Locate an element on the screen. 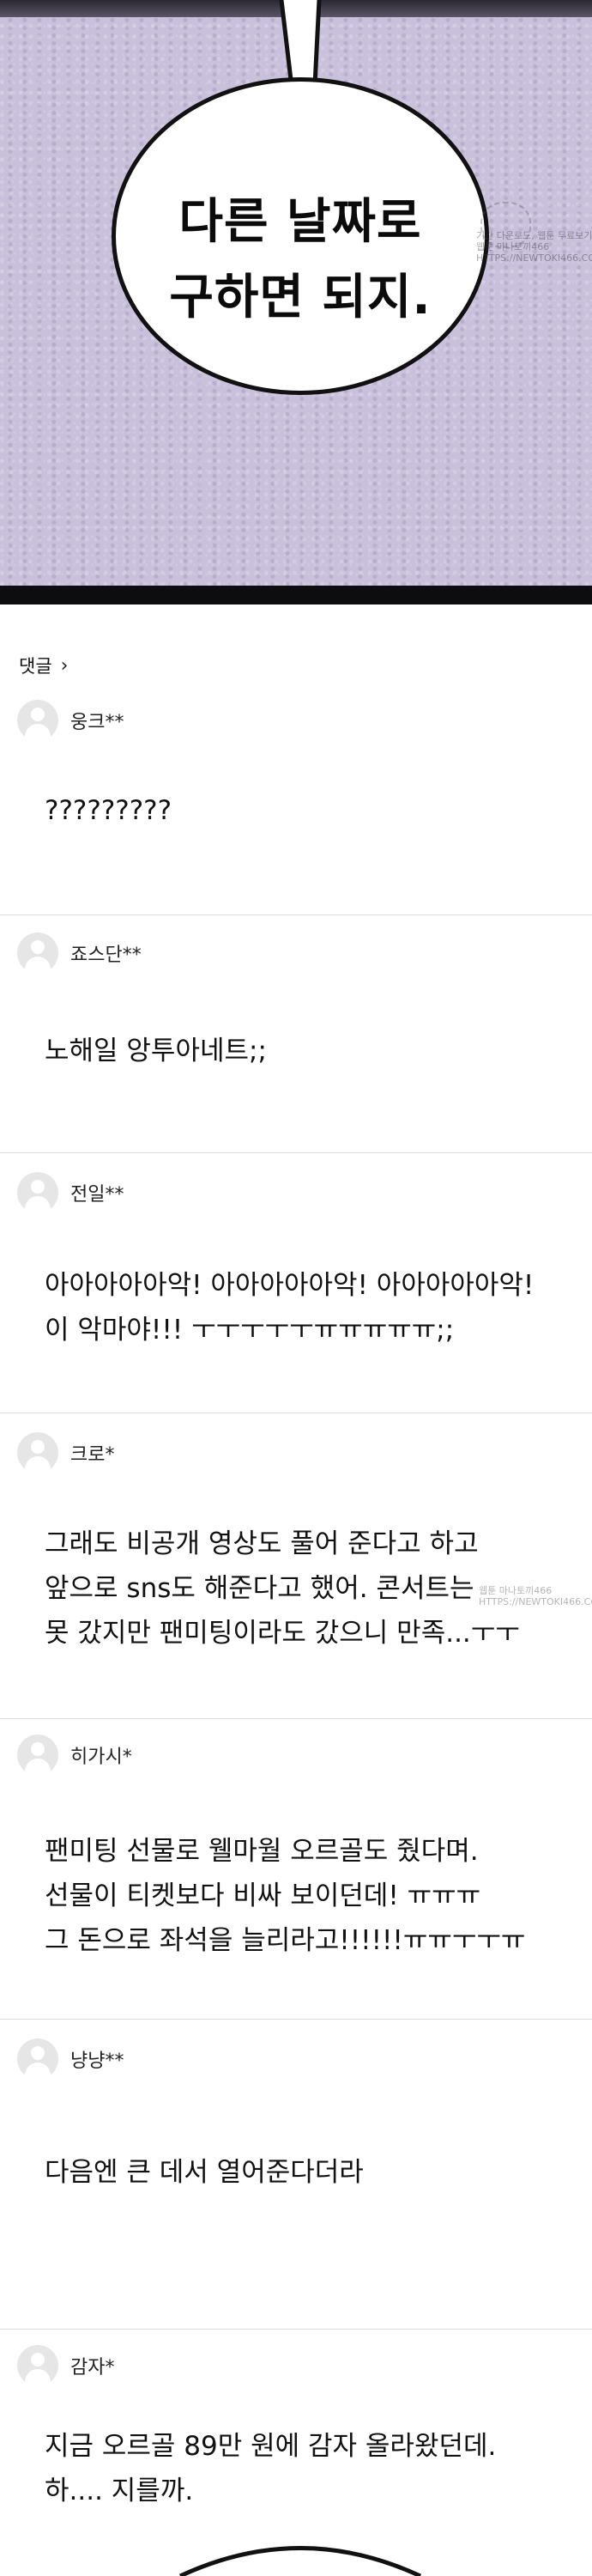 Image resolution: width=592 pixels, height=2576 pixels. comment-author: 감자* is located at coordinates (92, 2368).